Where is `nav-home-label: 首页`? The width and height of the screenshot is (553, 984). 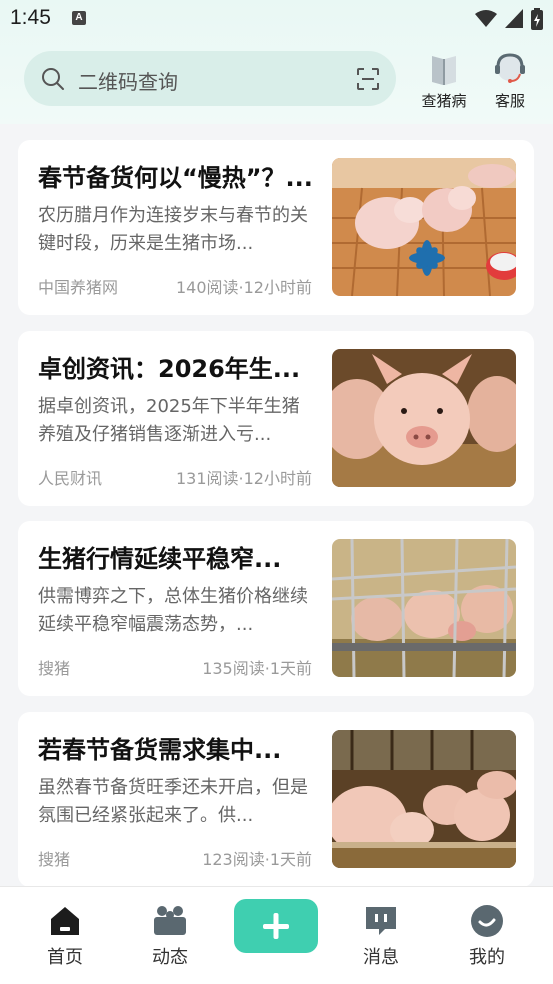 nav-home-label: 首页 is located at coordinates (65, 957).